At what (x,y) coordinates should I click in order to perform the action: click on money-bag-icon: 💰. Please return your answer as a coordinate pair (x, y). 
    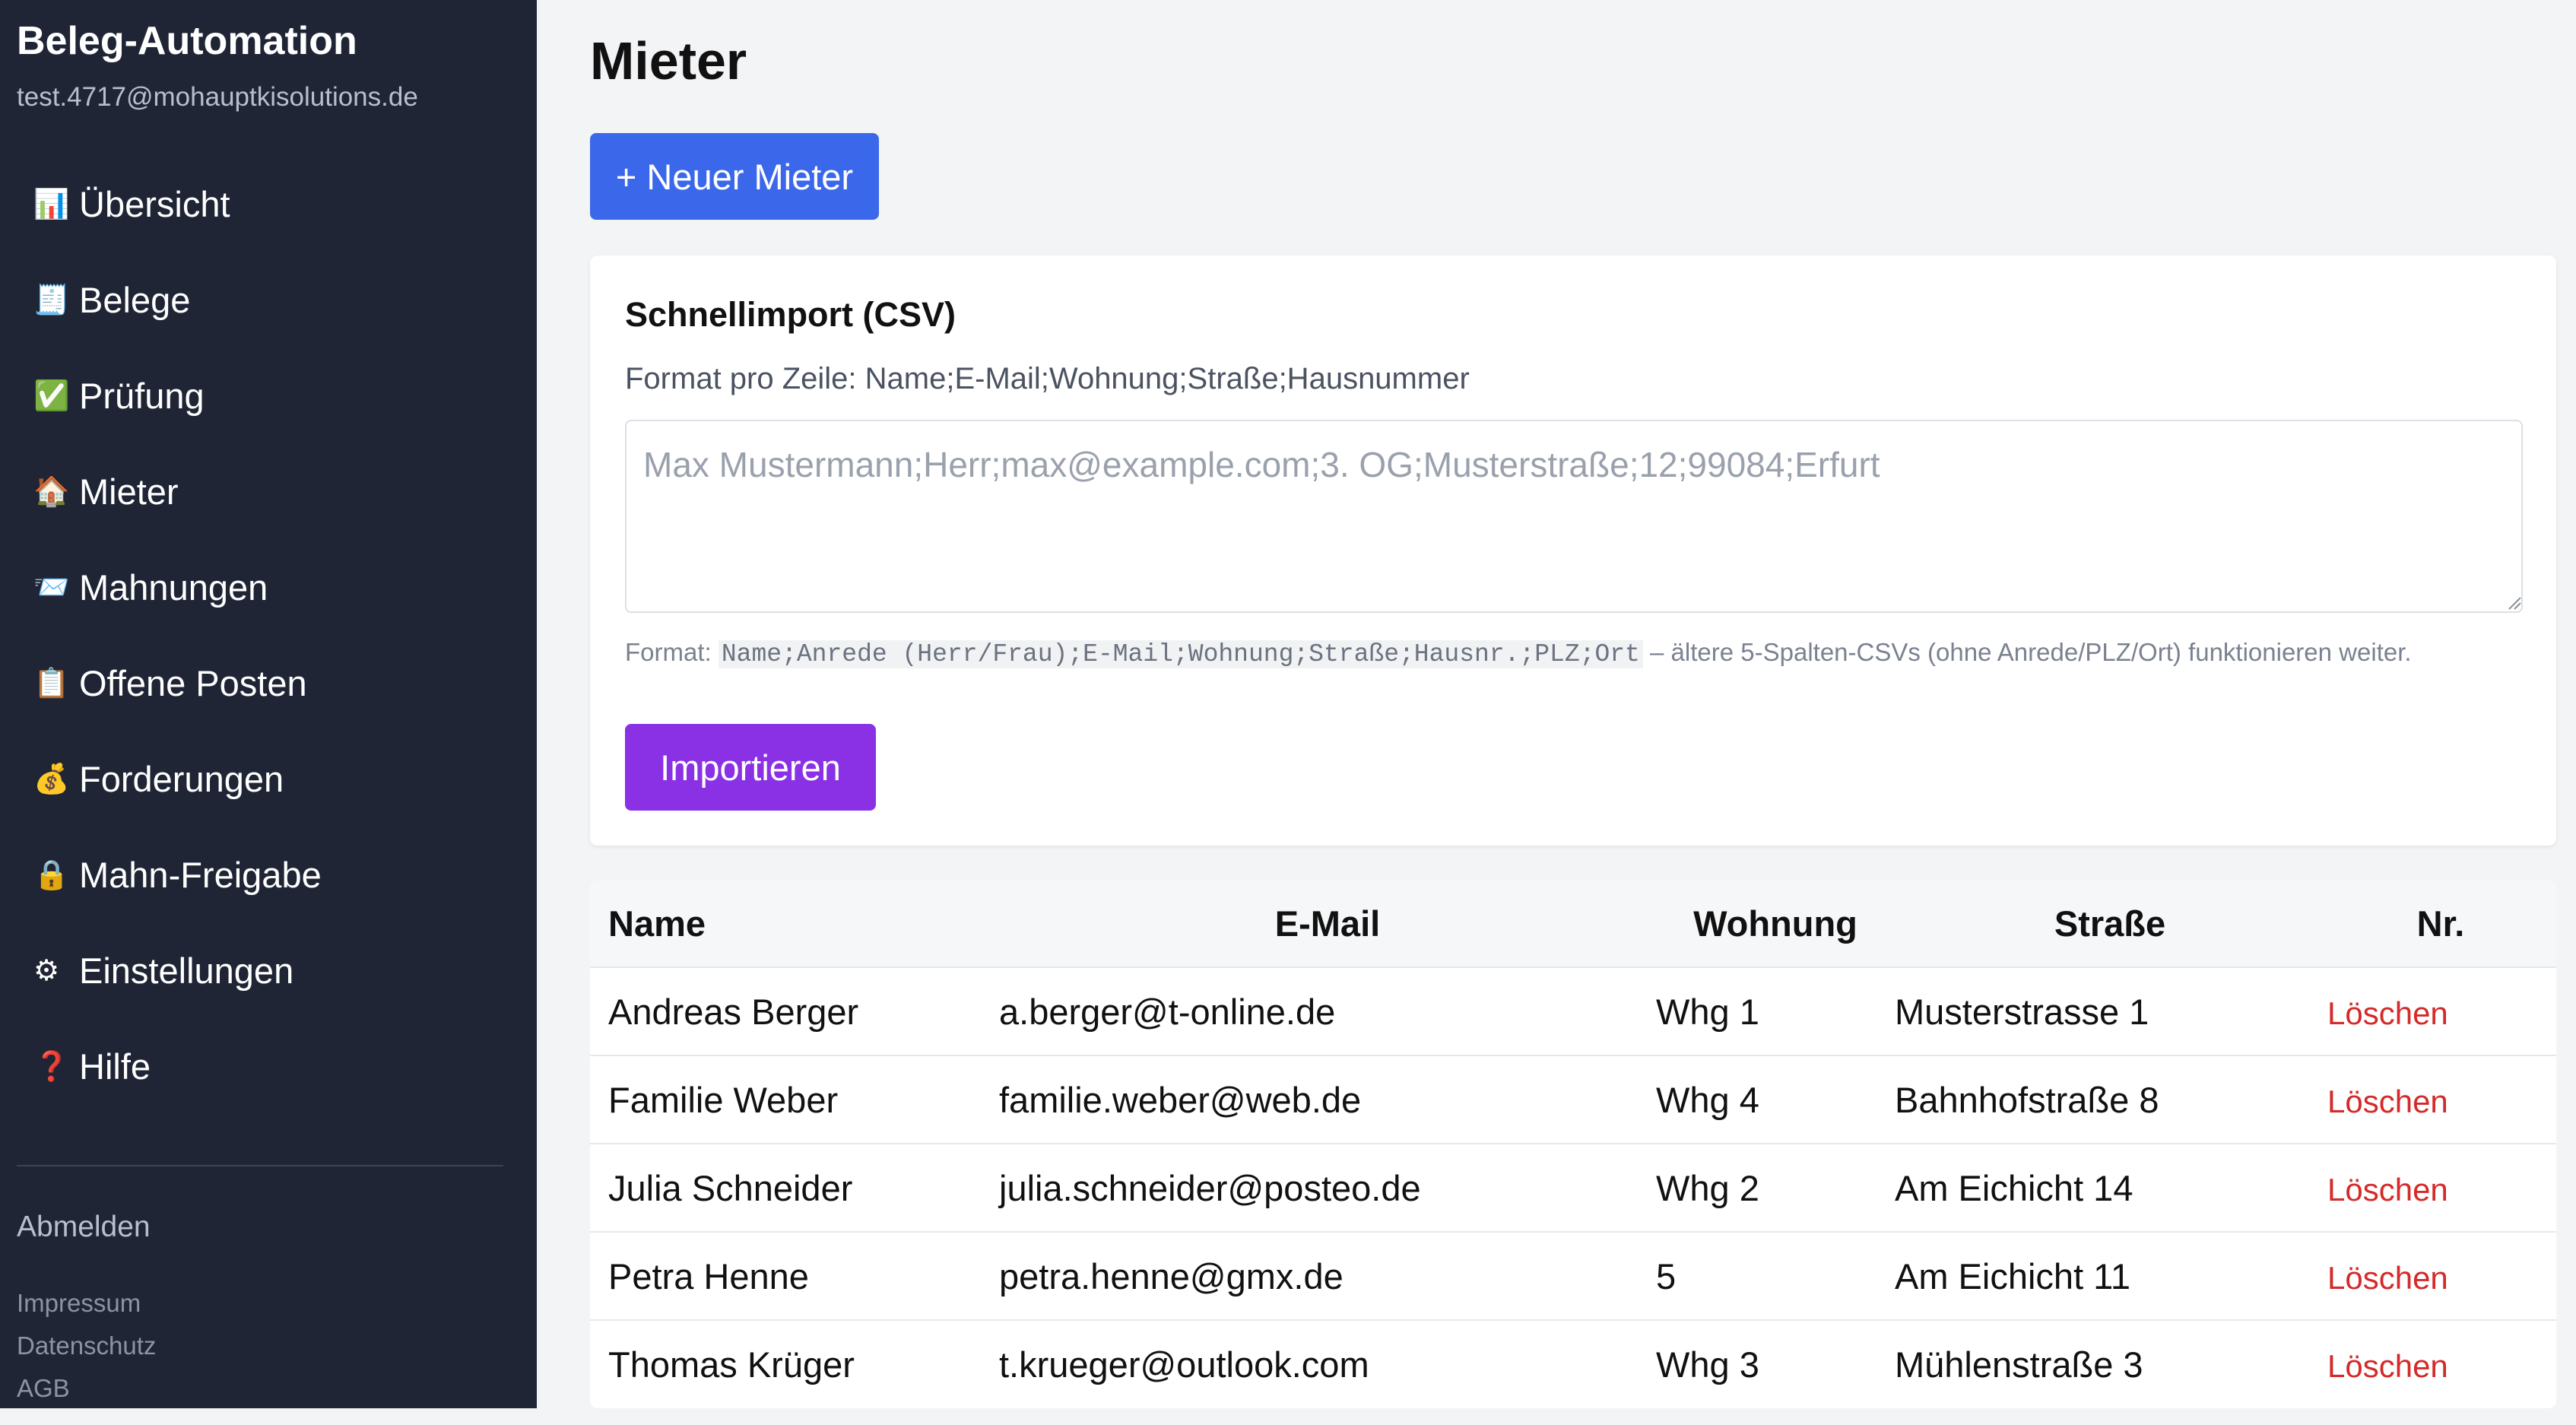
    Looking at the image, I should click on (52, 778).